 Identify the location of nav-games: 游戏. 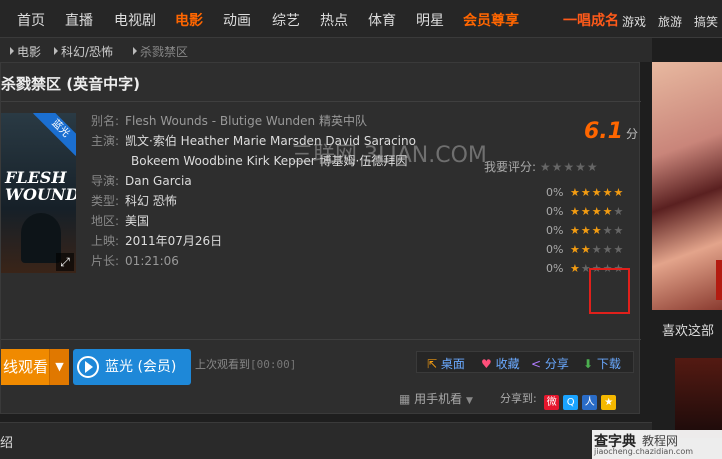
(634, 21).